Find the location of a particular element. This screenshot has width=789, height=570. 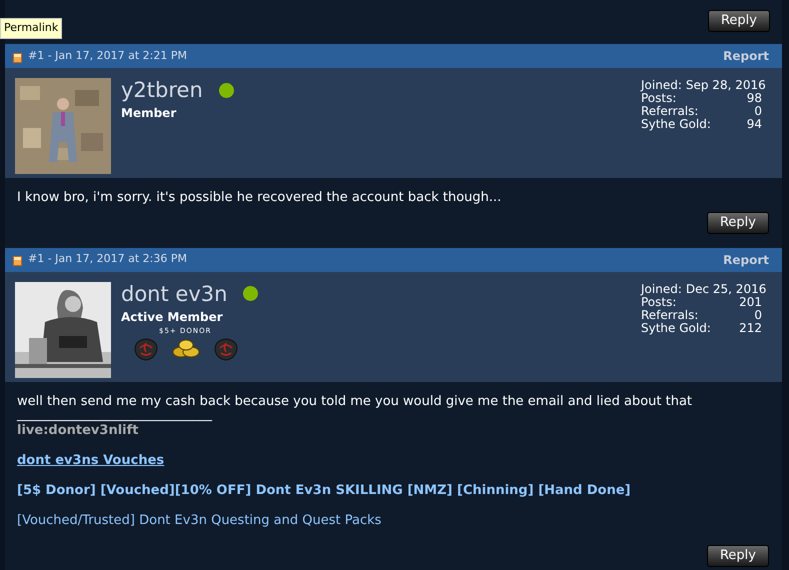

stat-value: Sep 28, 2016 is located at coordinates (726, 85).